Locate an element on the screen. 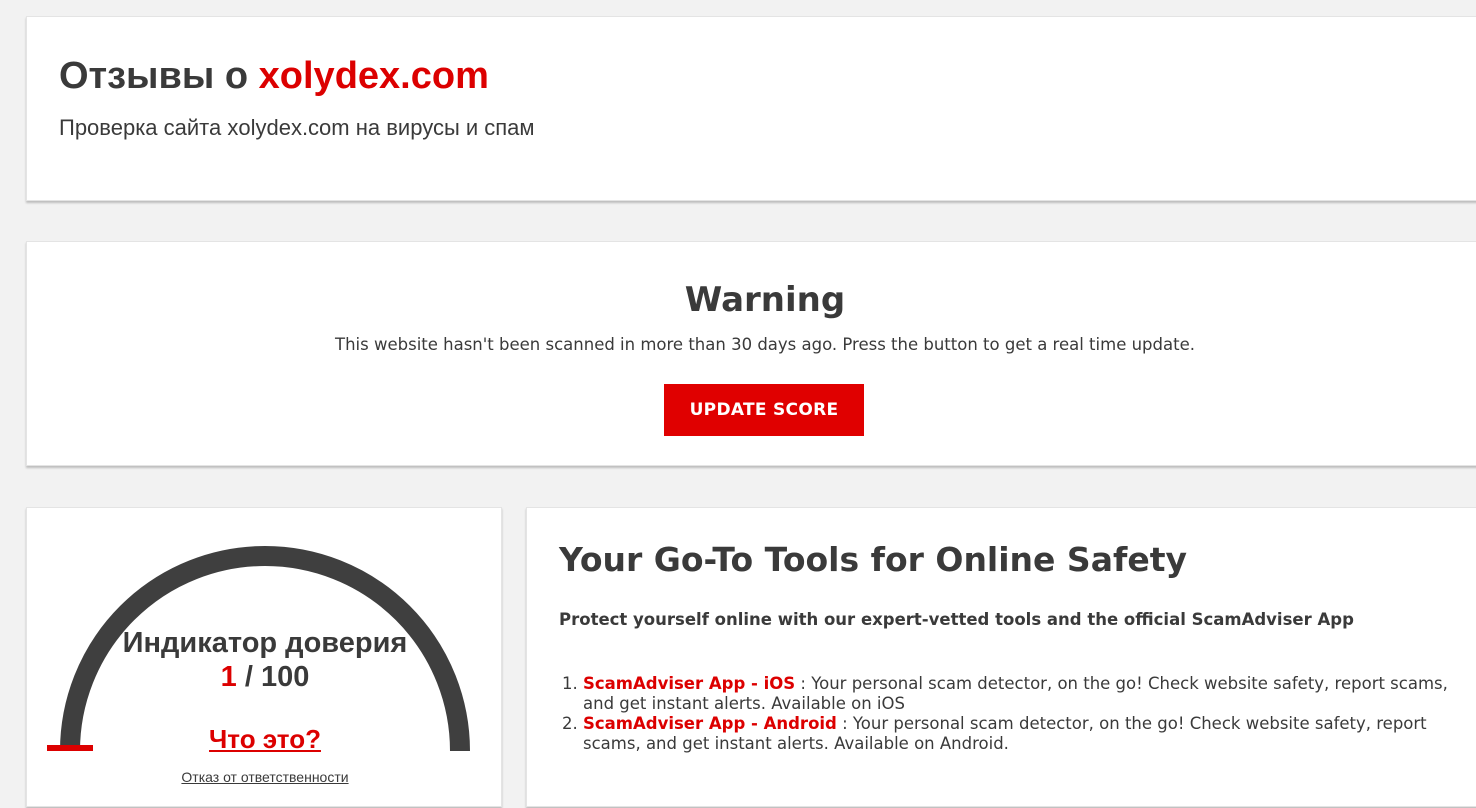 This screenshot has width=1476, height=808. page-title-domain: xolydex.com is located at coordinates (373, 76).